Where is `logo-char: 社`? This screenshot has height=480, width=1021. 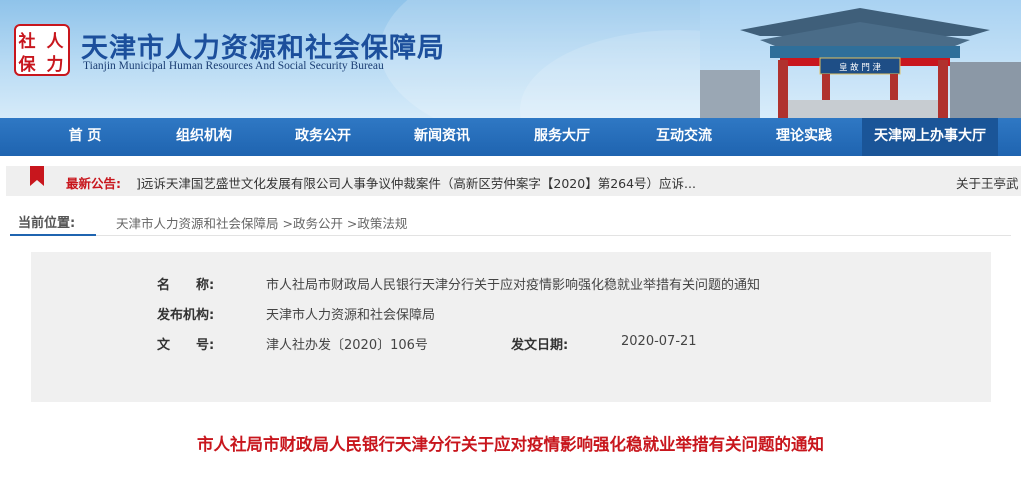 logo-char: 社 is located at coordinates (27, 41).